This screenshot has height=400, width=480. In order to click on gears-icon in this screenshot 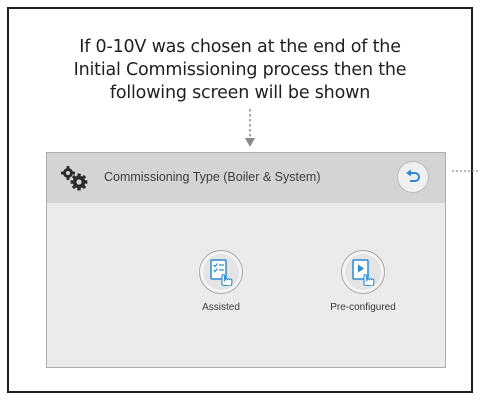, I will do `click(74, 178)`.